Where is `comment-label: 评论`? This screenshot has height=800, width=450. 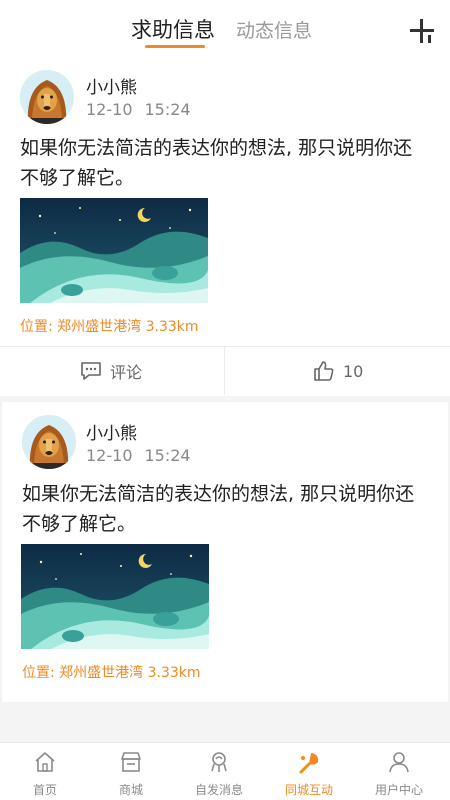
comment-label: 评论 is located at coordinates (126, 372).